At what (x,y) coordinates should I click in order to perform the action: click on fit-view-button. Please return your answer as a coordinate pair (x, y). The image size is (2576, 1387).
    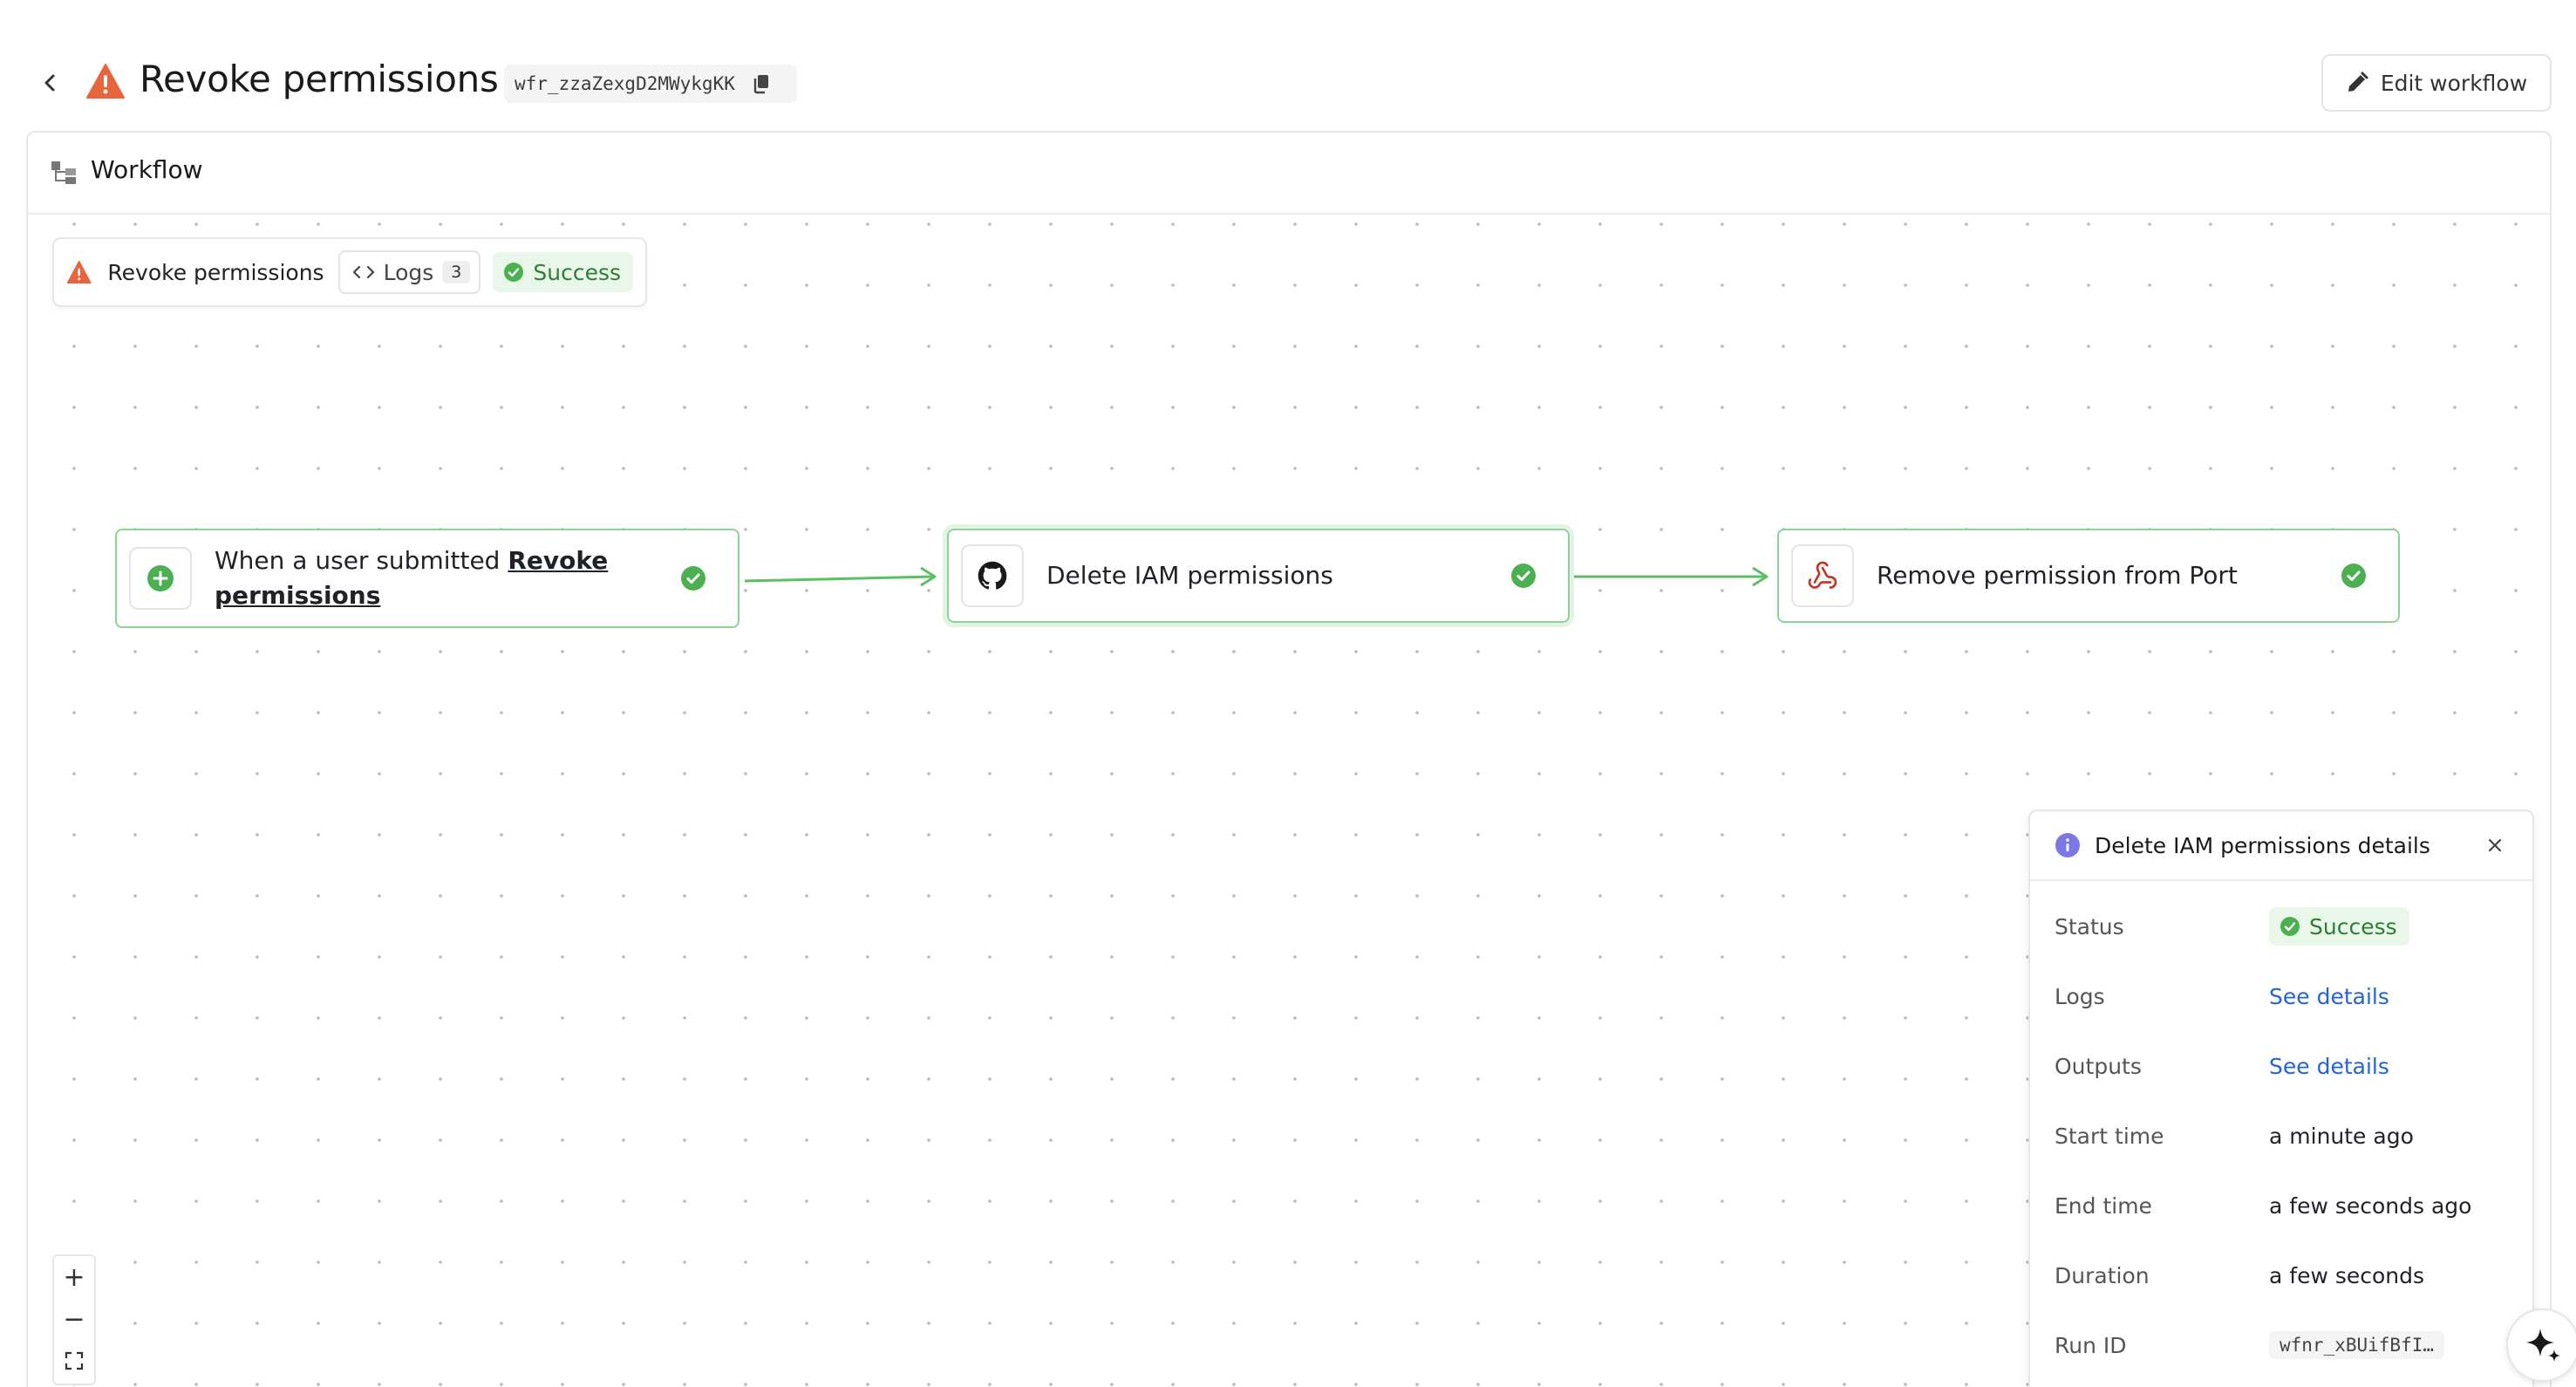
    Looking at the image, I should click on (74, 1361).